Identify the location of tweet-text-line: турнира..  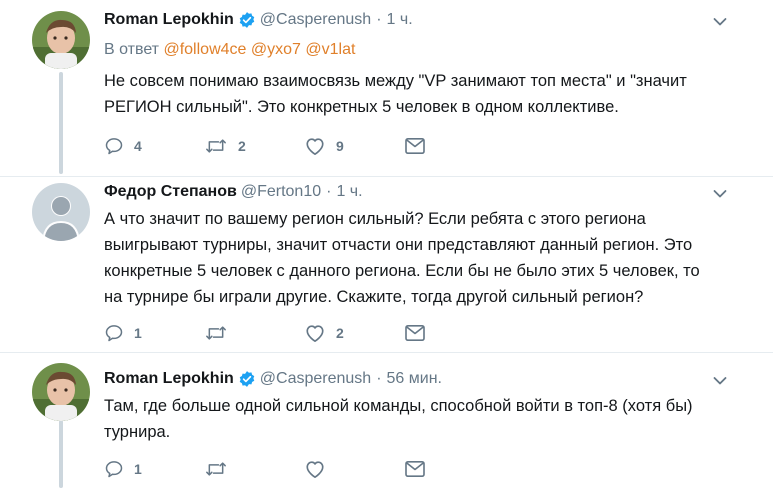
(137, 432).